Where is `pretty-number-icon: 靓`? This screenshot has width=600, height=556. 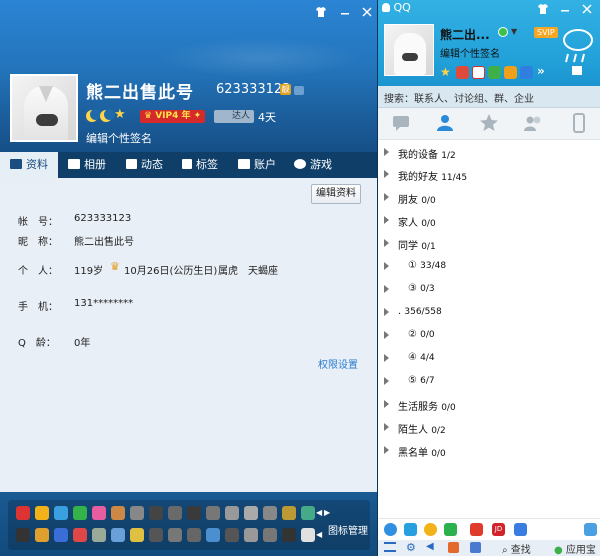
pretty-number-icon: 靓 is located at coordinates (285, 89).